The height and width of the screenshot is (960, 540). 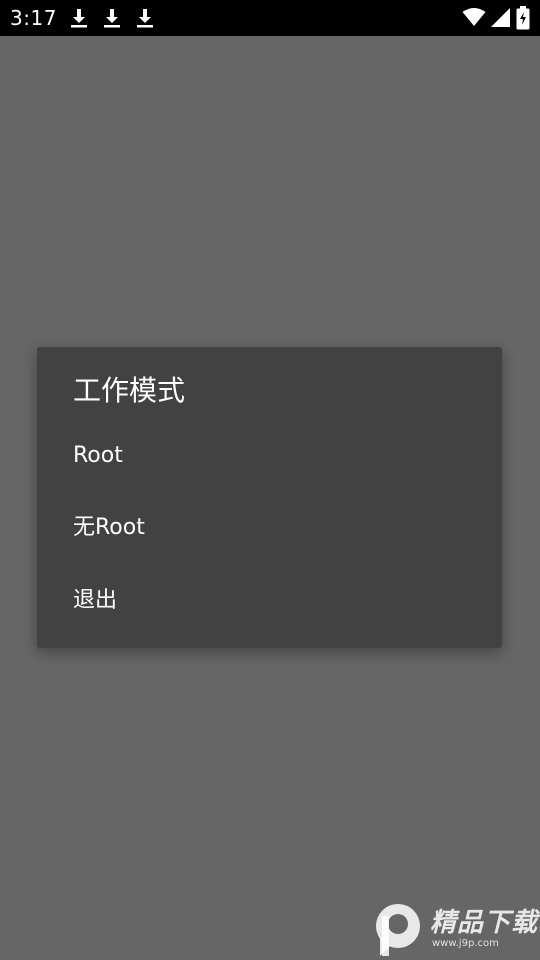 I want to click on option-exit-label: 退出, so click(x=95, y=600).